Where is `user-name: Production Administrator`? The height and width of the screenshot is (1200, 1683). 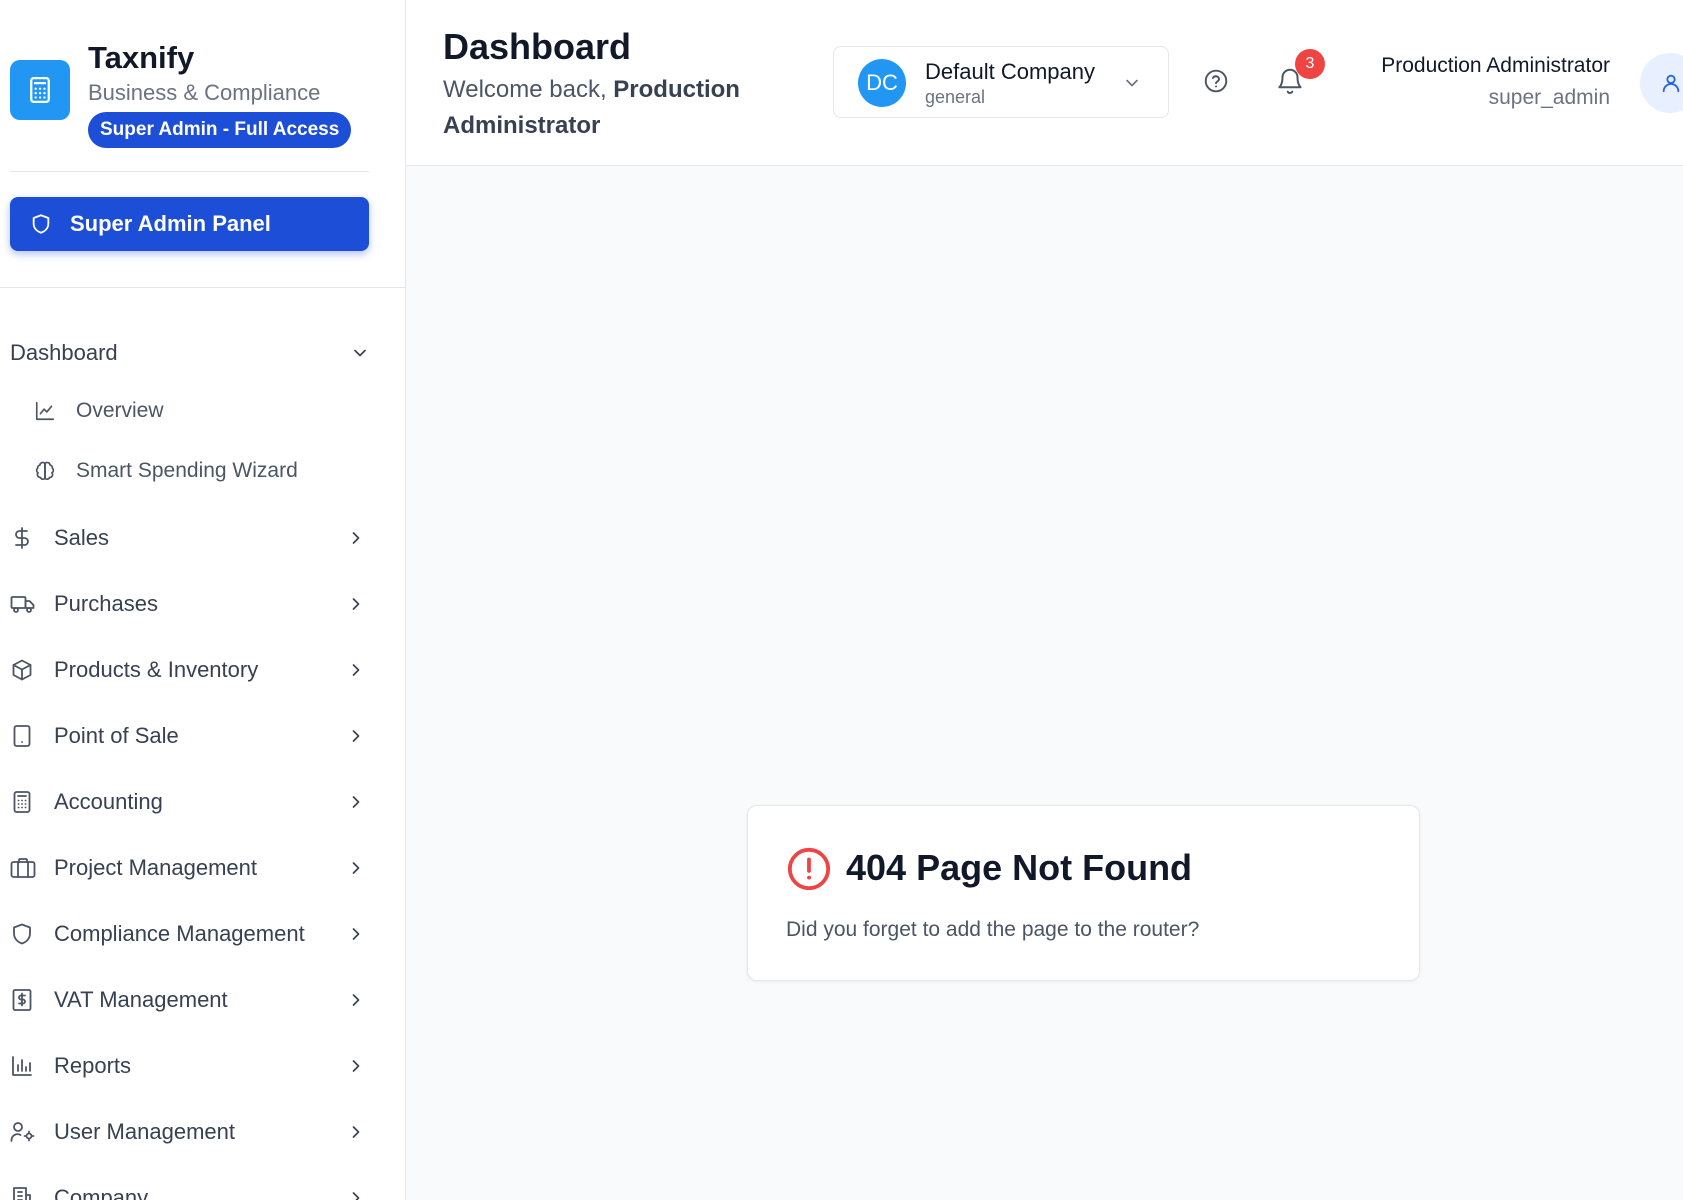
user-name: Production Administrator is located at coordinates (1495, 65).